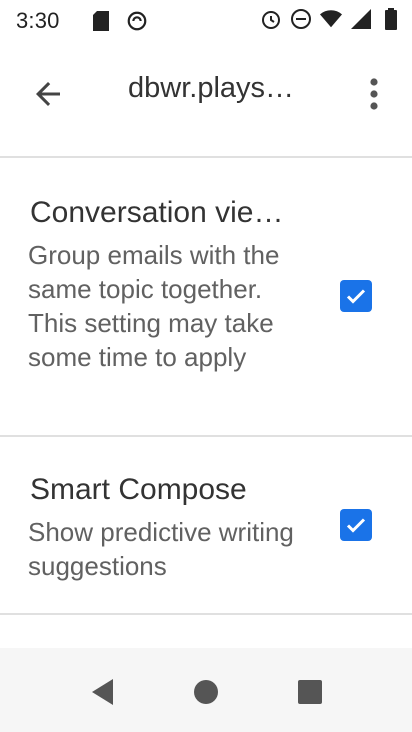 The height and width of the screenshot is (732, 412). I want to click on sd-card-icon, so click(101, 21).